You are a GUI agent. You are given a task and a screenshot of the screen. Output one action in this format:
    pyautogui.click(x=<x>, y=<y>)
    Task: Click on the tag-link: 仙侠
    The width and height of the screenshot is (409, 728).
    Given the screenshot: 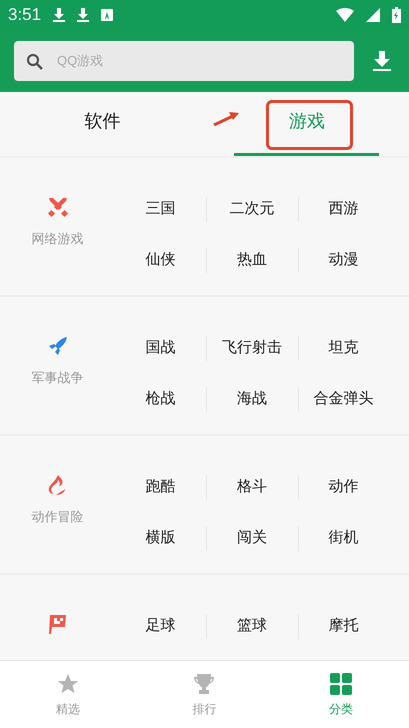 What is the action you would take?
    pyautogui.click(x=161, y=260)
    